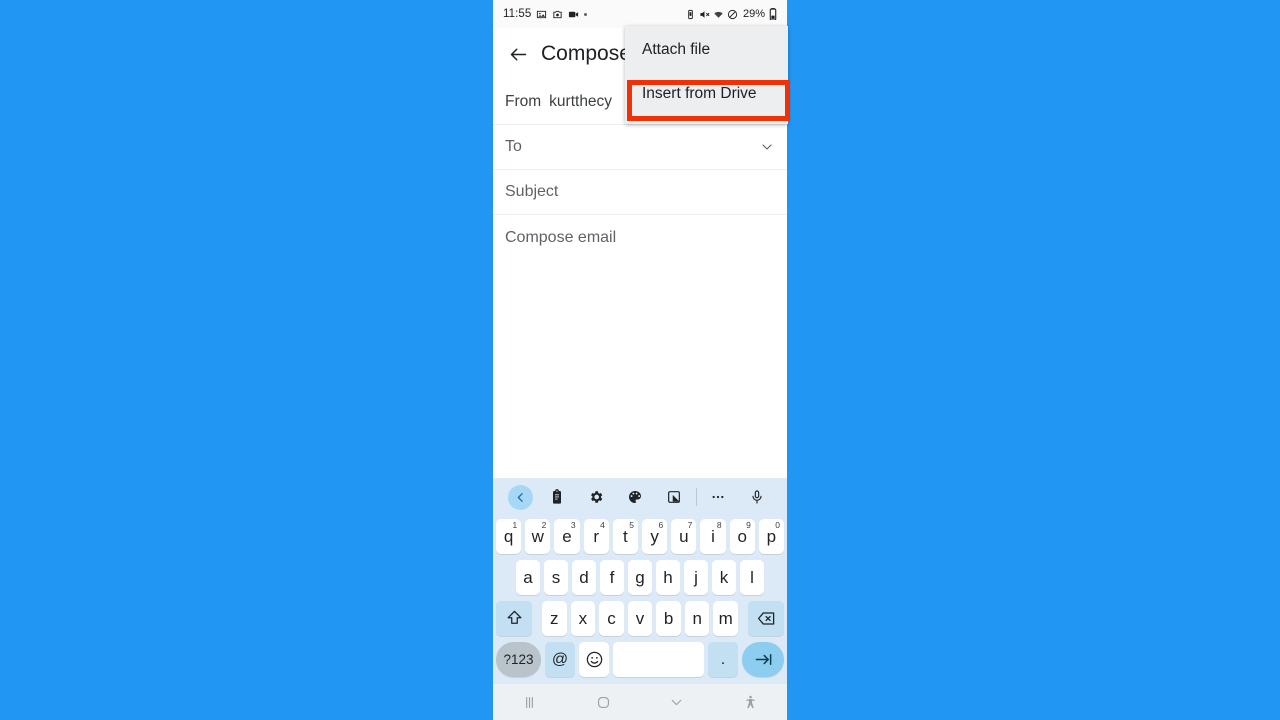  I want to click on status-bar-clock: 11:55, so click(517, 14).